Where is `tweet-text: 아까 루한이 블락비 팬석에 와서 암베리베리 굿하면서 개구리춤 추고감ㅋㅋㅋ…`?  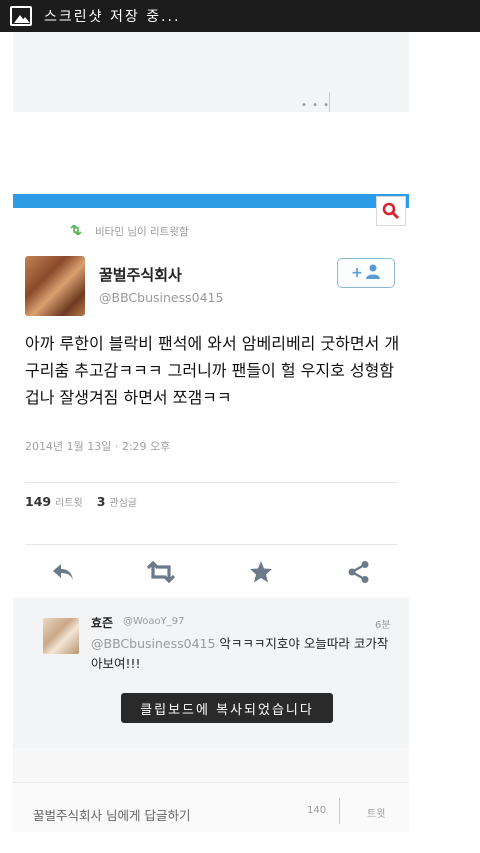
tweet-text: 아까 루한이 블락비 팬석에 와서 암베리베리 굿하면서 개구리춤 추고감ㅋㅋㅋ… is located at coordinates (212, 370).